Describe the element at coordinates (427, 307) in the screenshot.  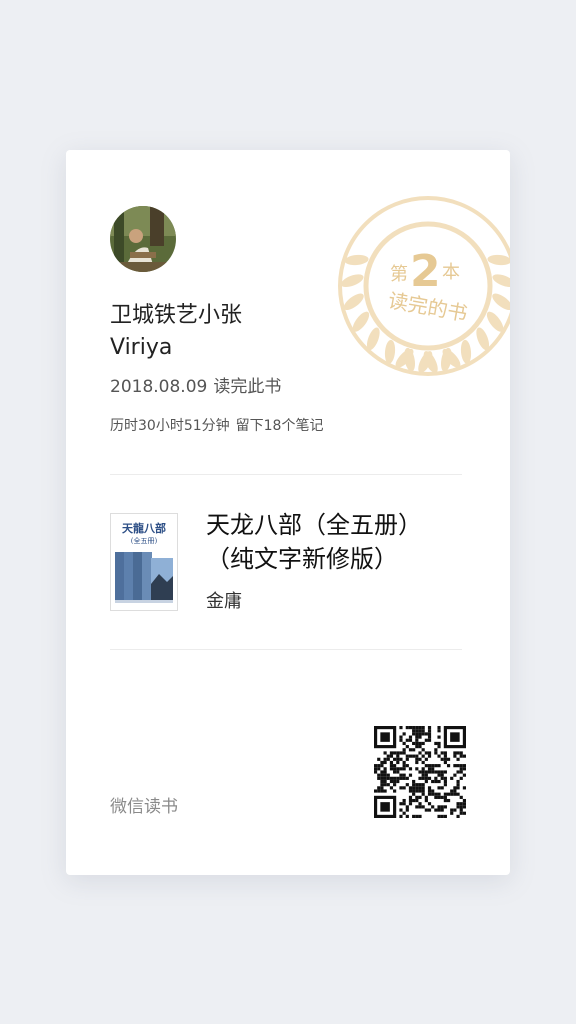
I see `medal-caption-text: 读完的书` at that location.